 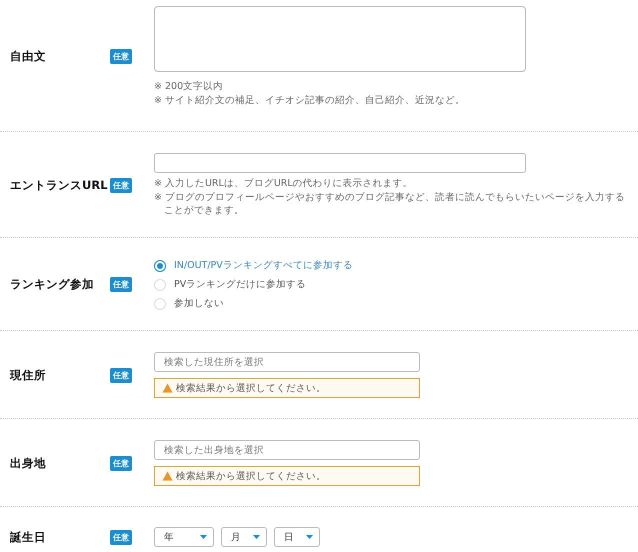 I want to click on help-note: ※ 200文字以内, so click(x=189, y=86).